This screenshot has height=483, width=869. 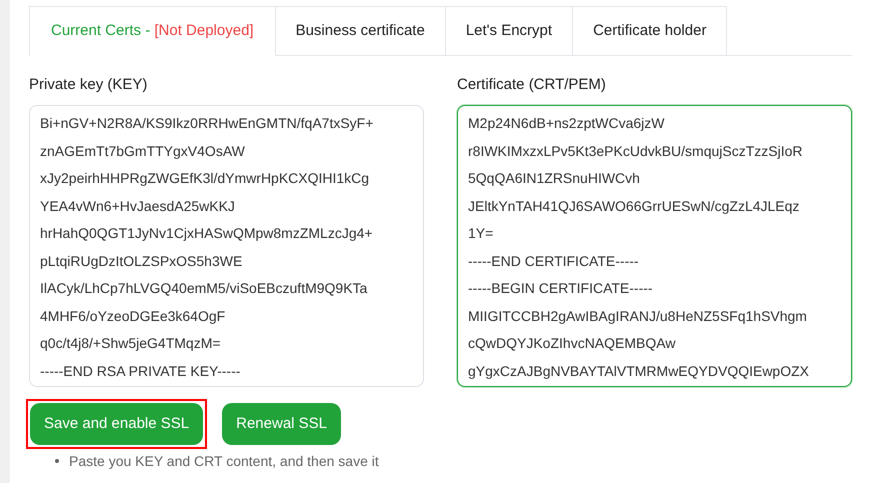 I want to click on tab: Let's Encrypt, so click(x=510, y=31).